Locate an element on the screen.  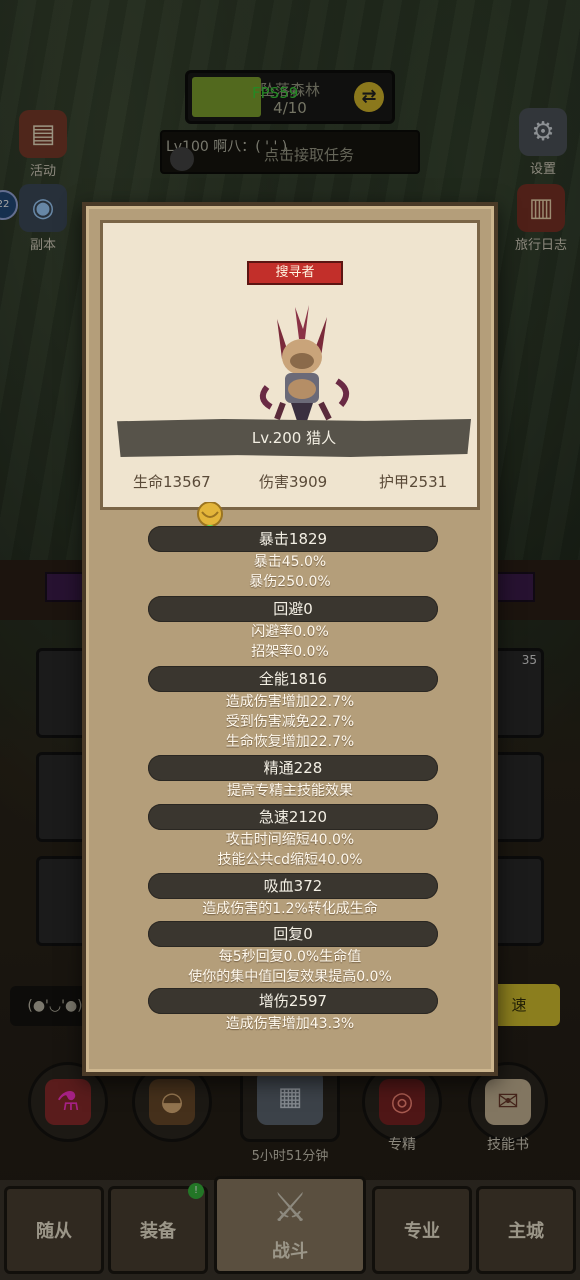
stat-detail-regen-focus: 使你的集中值回复效果提高0.0% is located at coordinates (290, 977).